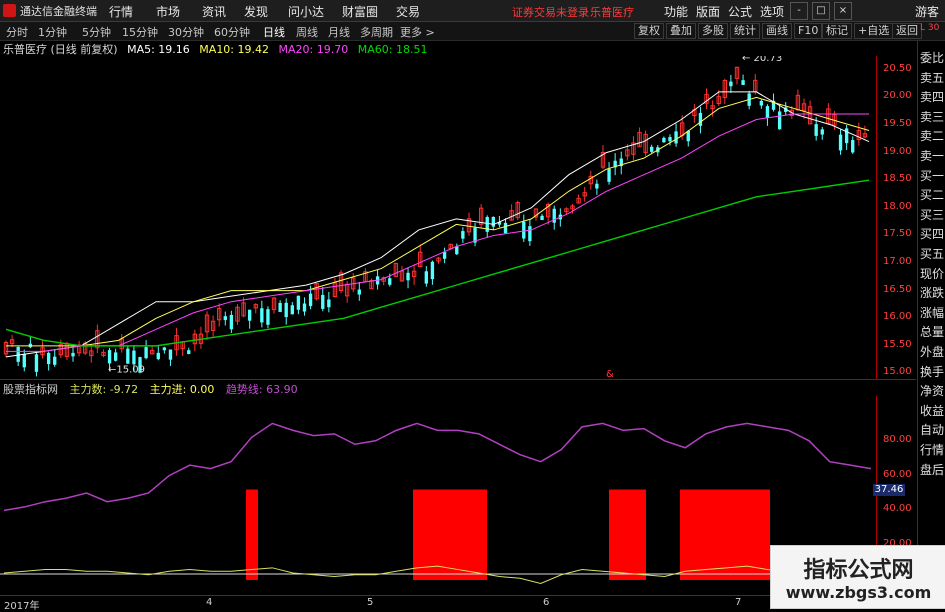 This screenshot has width=945, height=612. What do you see at coordinates (140, 32) in the screenshot?
I see `period-15min: 15分钟` at bounding box center [140, 32].